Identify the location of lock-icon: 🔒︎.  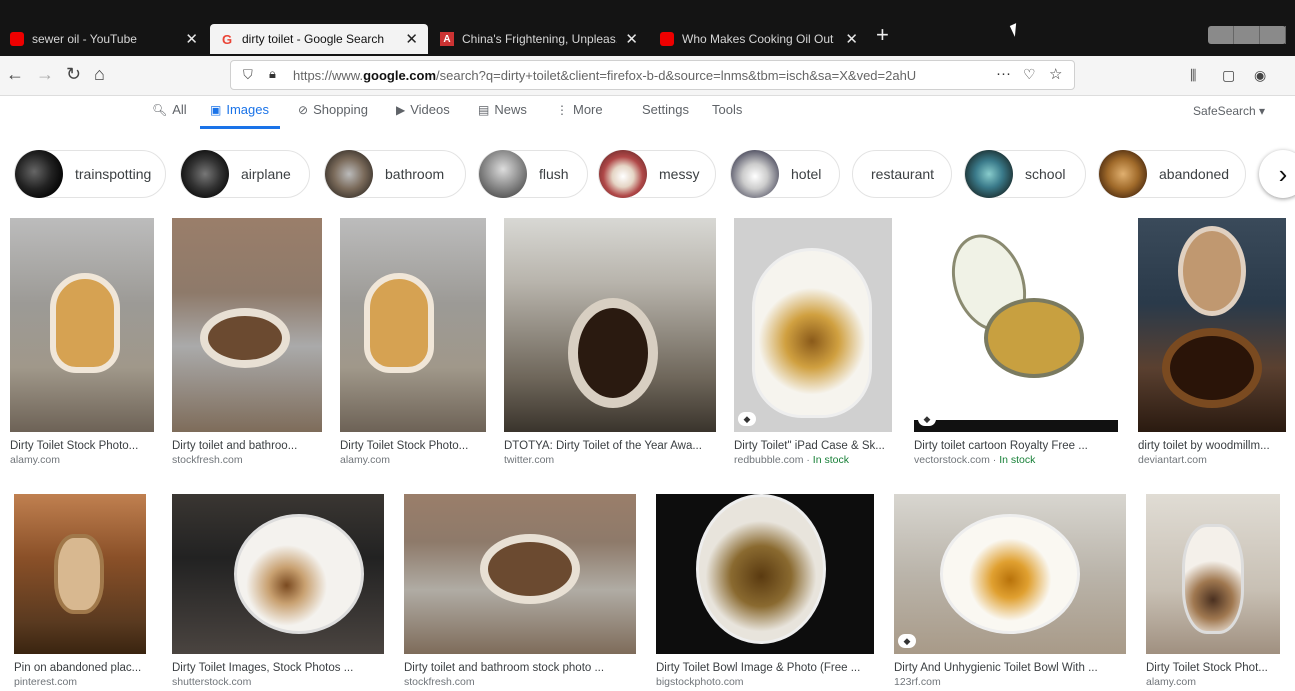
(272, 74).